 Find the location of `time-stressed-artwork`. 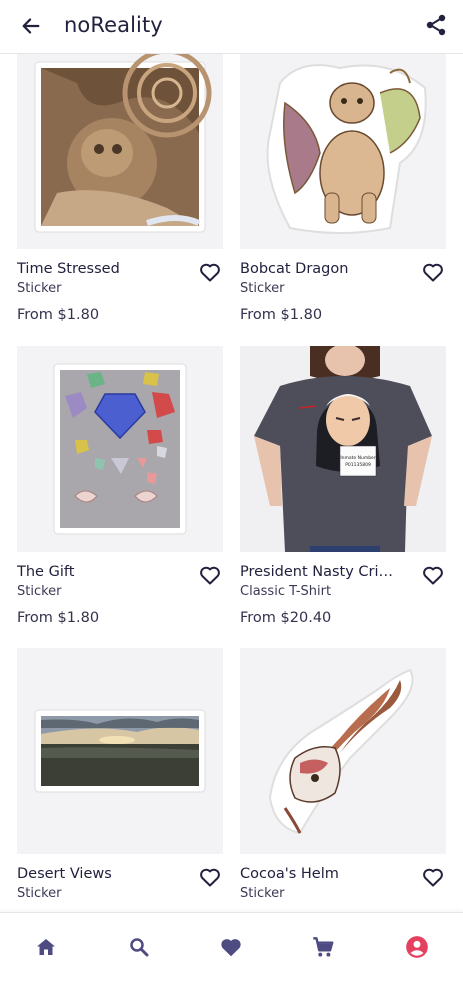

time-stressed-artwork is located at coordinates (123, 140).